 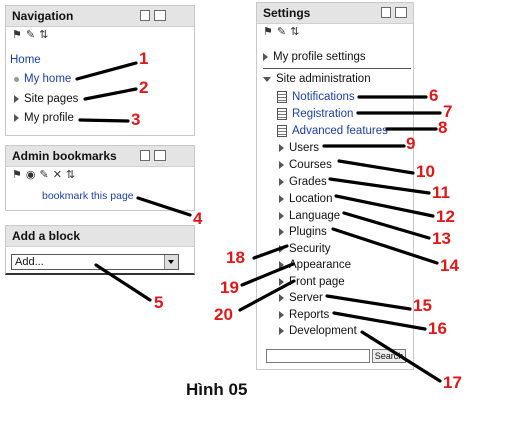 What do you see at coordinates (443, 127) in the screenshot?
I see `annotation-number: 8` at bounding box center [443, 127].